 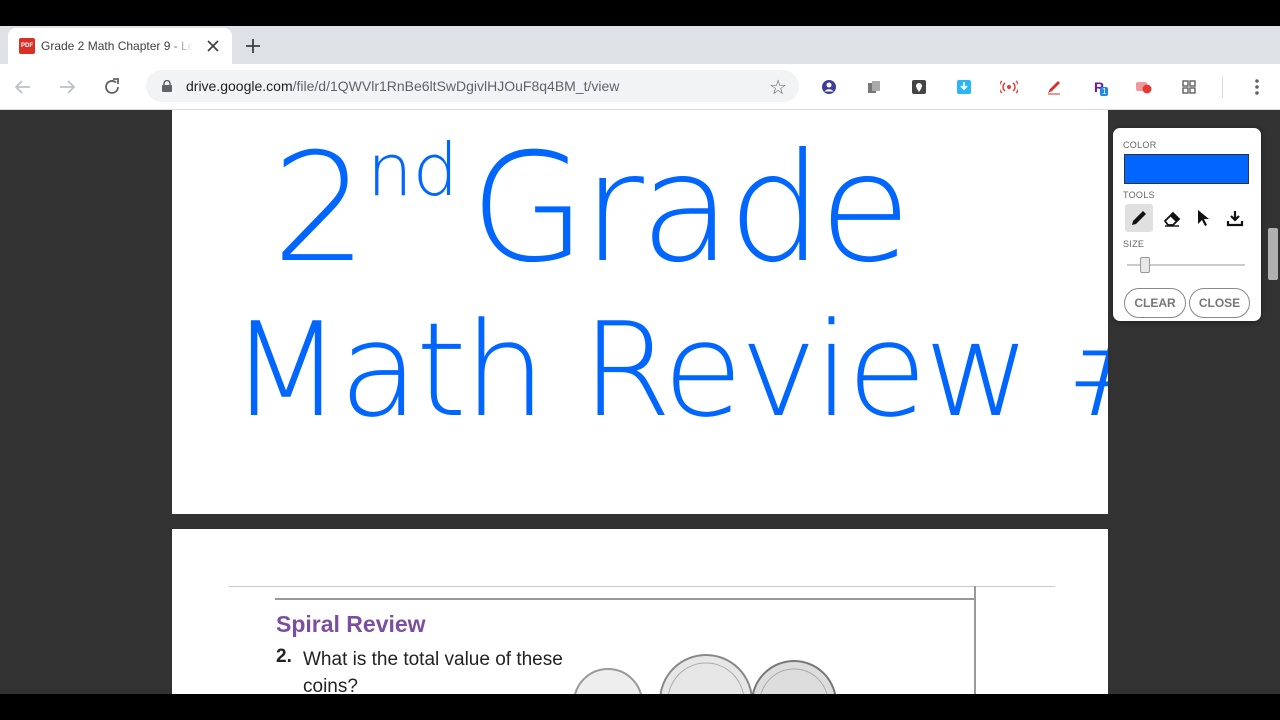 I want to click on lock-icon, so click(x=167, y=86).